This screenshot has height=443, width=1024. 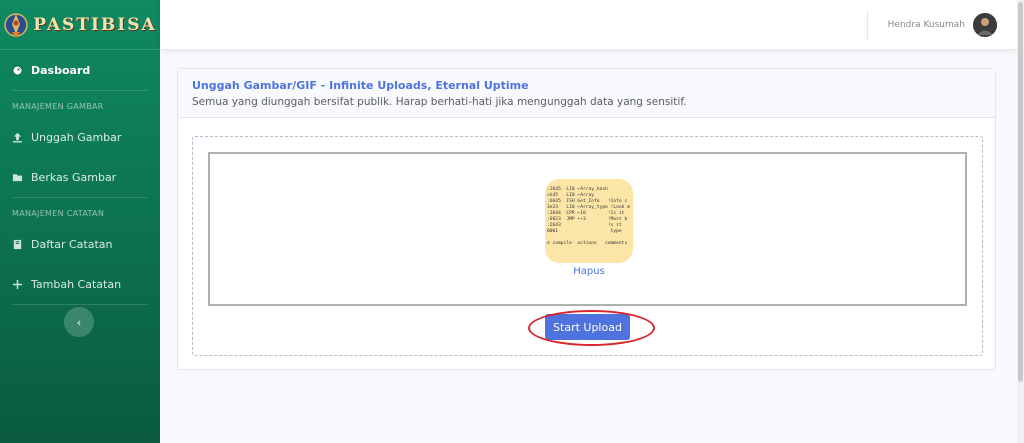 What do you see at coordinates (1020, 192) in the screenshot?
I see `scrollbar-thumb` at bounding box center [1020, 192].